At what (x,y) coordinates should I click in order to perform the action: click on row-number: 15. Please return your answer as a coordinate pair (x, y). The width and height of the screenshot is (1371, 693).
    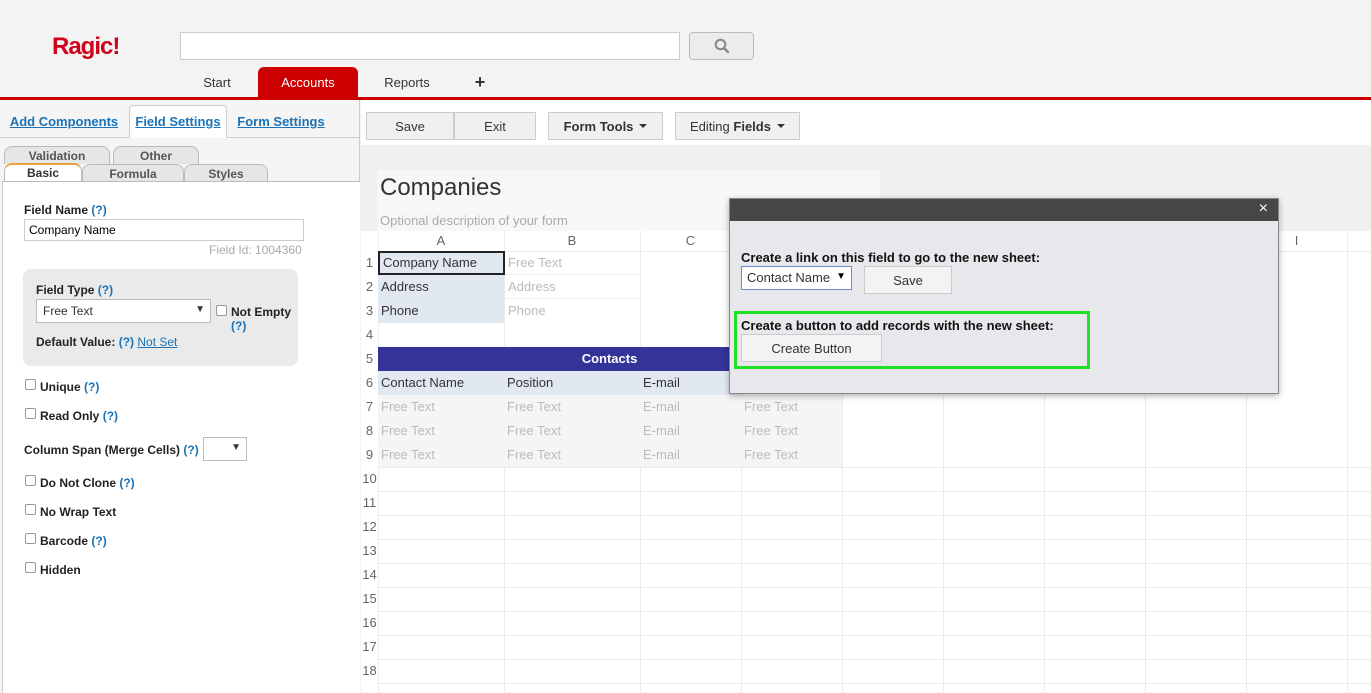
    Looking at the image, I should click on (369, 598).